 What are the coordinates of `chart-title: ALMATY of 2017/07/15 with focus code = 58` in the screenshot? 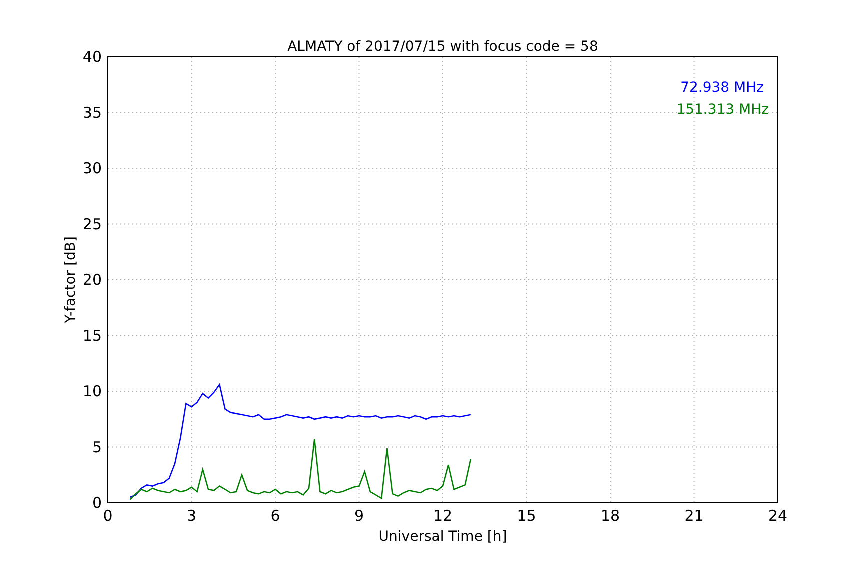 It's located at (443, 47).